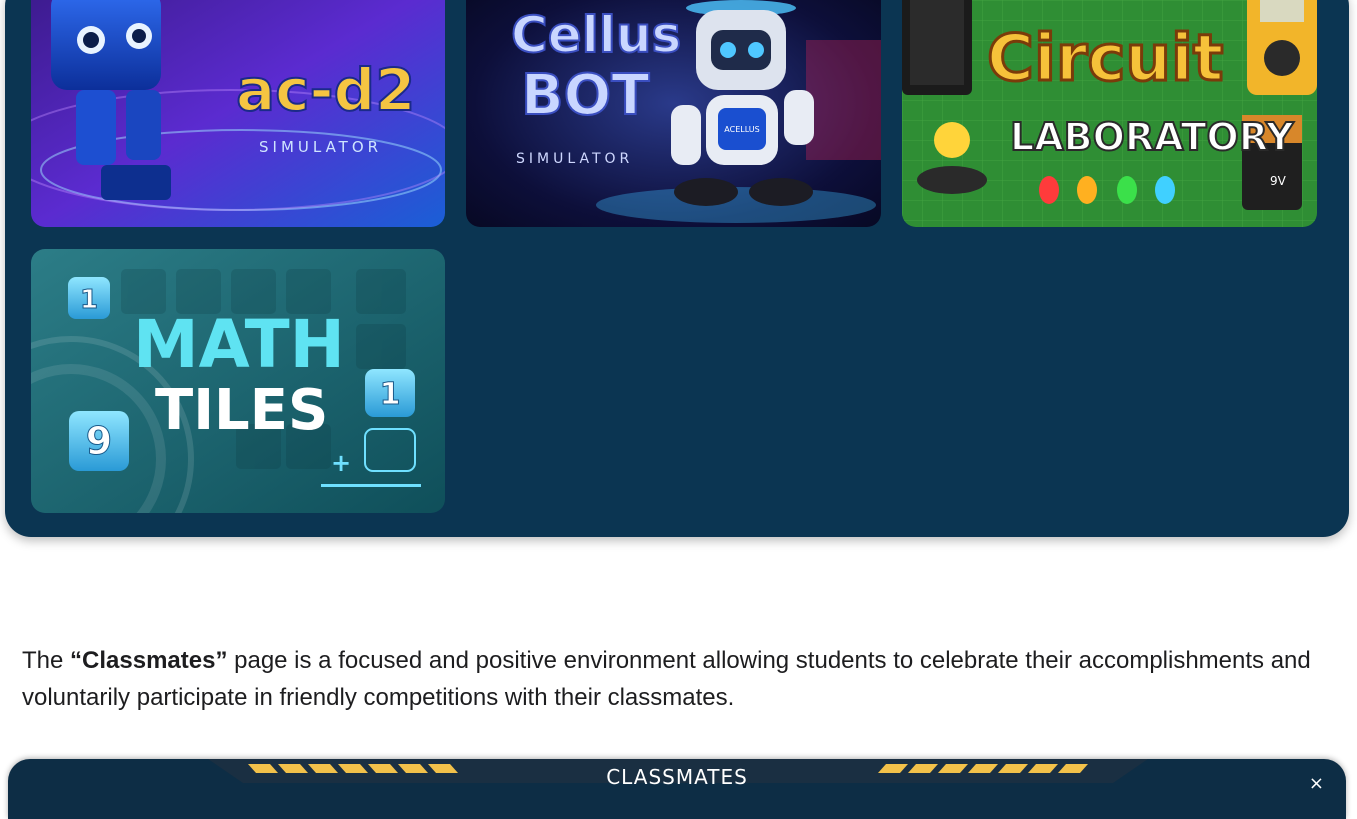  Describe the element at coordinates (149, 660) in the screenshot. I see `description-highlight: “Classmates”` at that location.